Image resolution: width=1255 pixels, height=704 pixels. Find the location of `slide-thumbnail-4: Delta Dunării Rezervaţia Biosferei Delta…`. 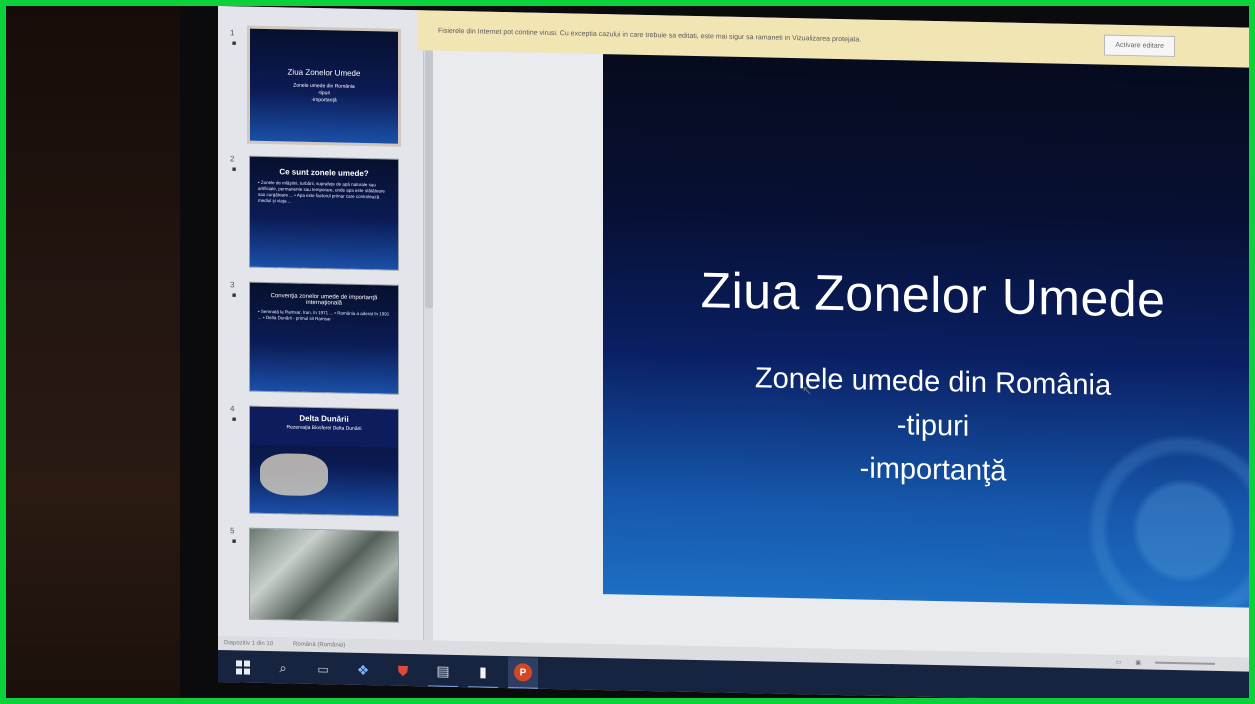

slide-thumbnail-4: Delta Dunării Rezervaţia Biosferei Delta… is located at coordinates (324, 461).